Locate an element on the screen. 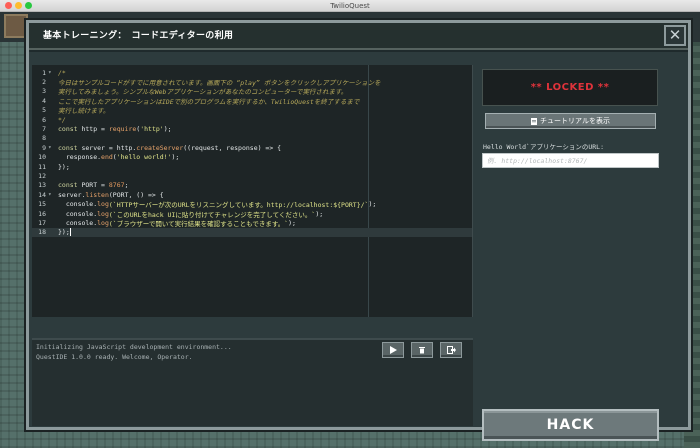  code-token: listen is located at coordinates (97, 194).